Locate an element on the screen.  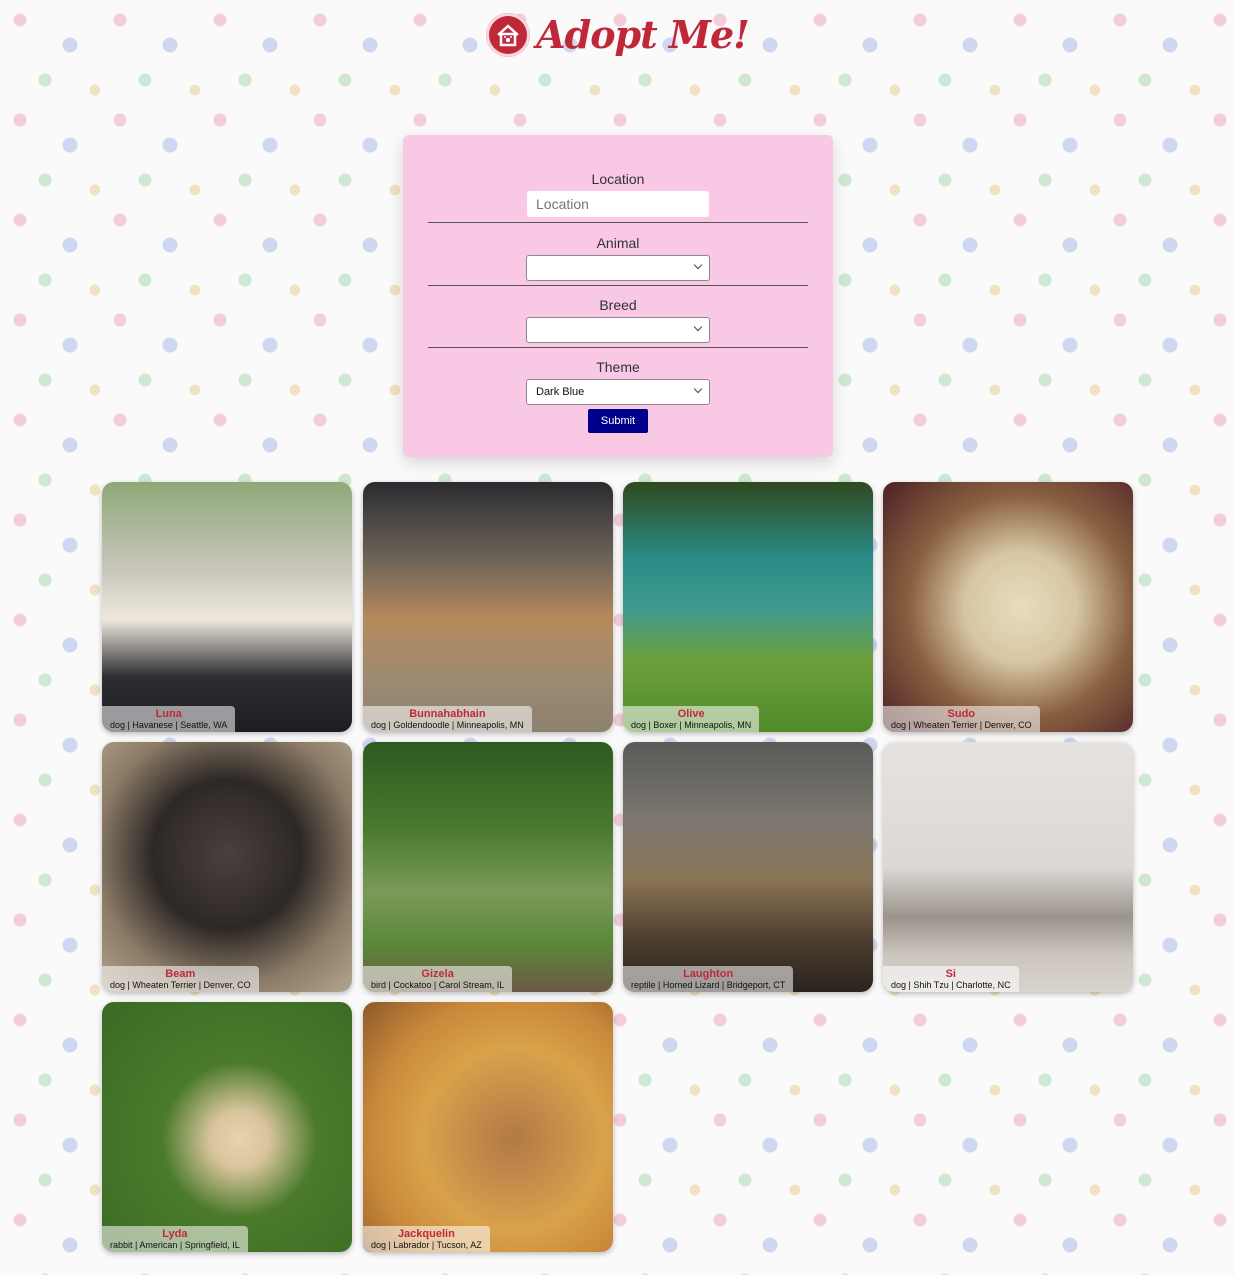
pet-card: Beam dog | Wheaten Terrier | Denver, CO is located at coordinates (227, 867).